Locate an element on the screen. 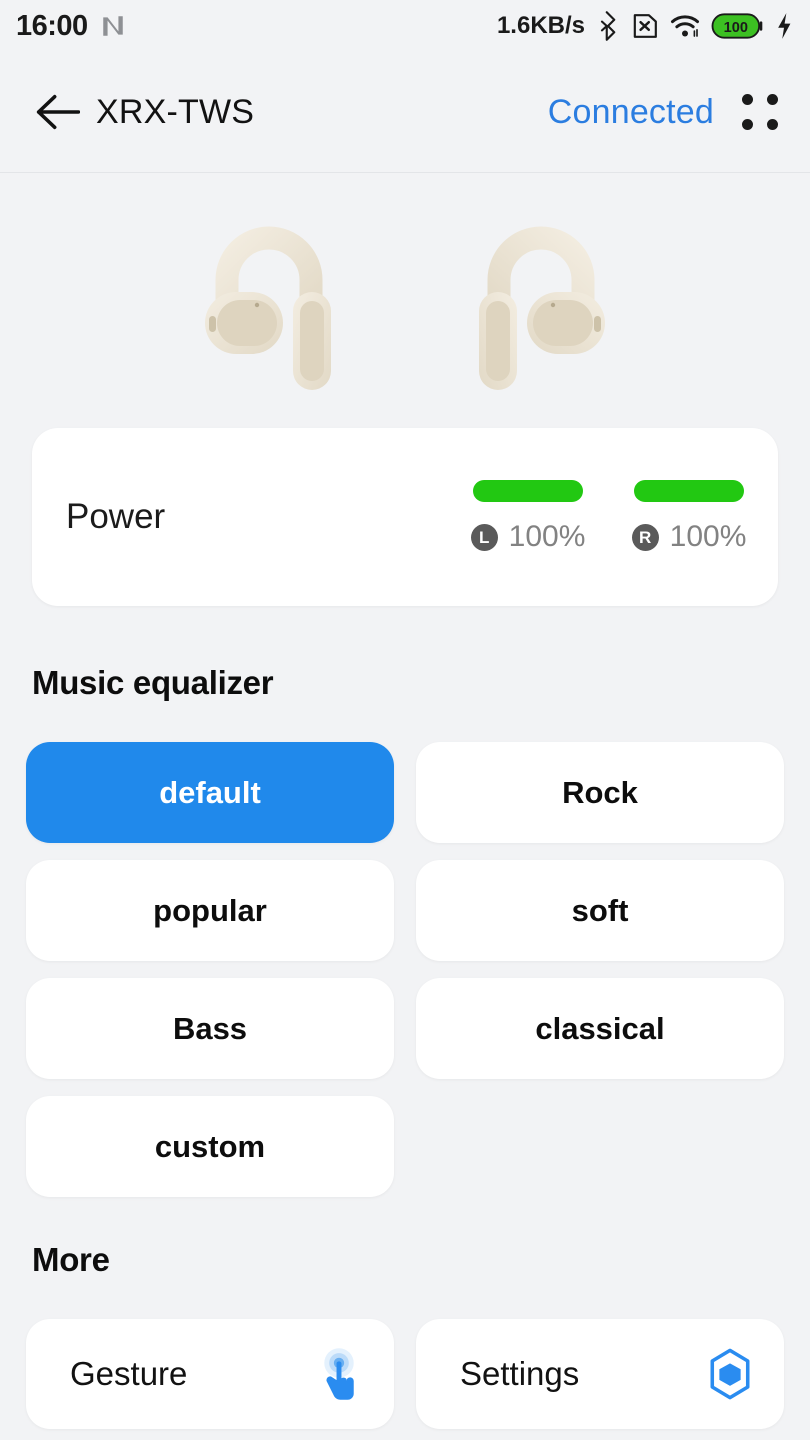 This screenshot has height=1440, width=810. eq-option-bass: Bass is located at coordinates (210, 1028).